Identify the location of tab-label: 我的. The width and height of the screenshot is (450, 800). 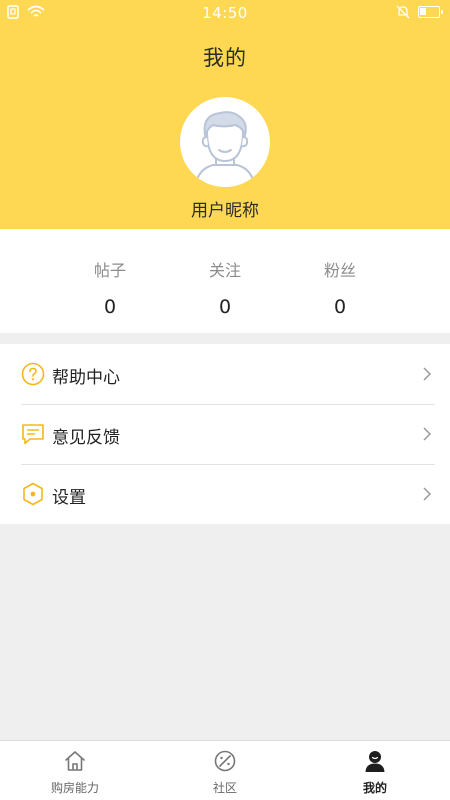
(374, 788).